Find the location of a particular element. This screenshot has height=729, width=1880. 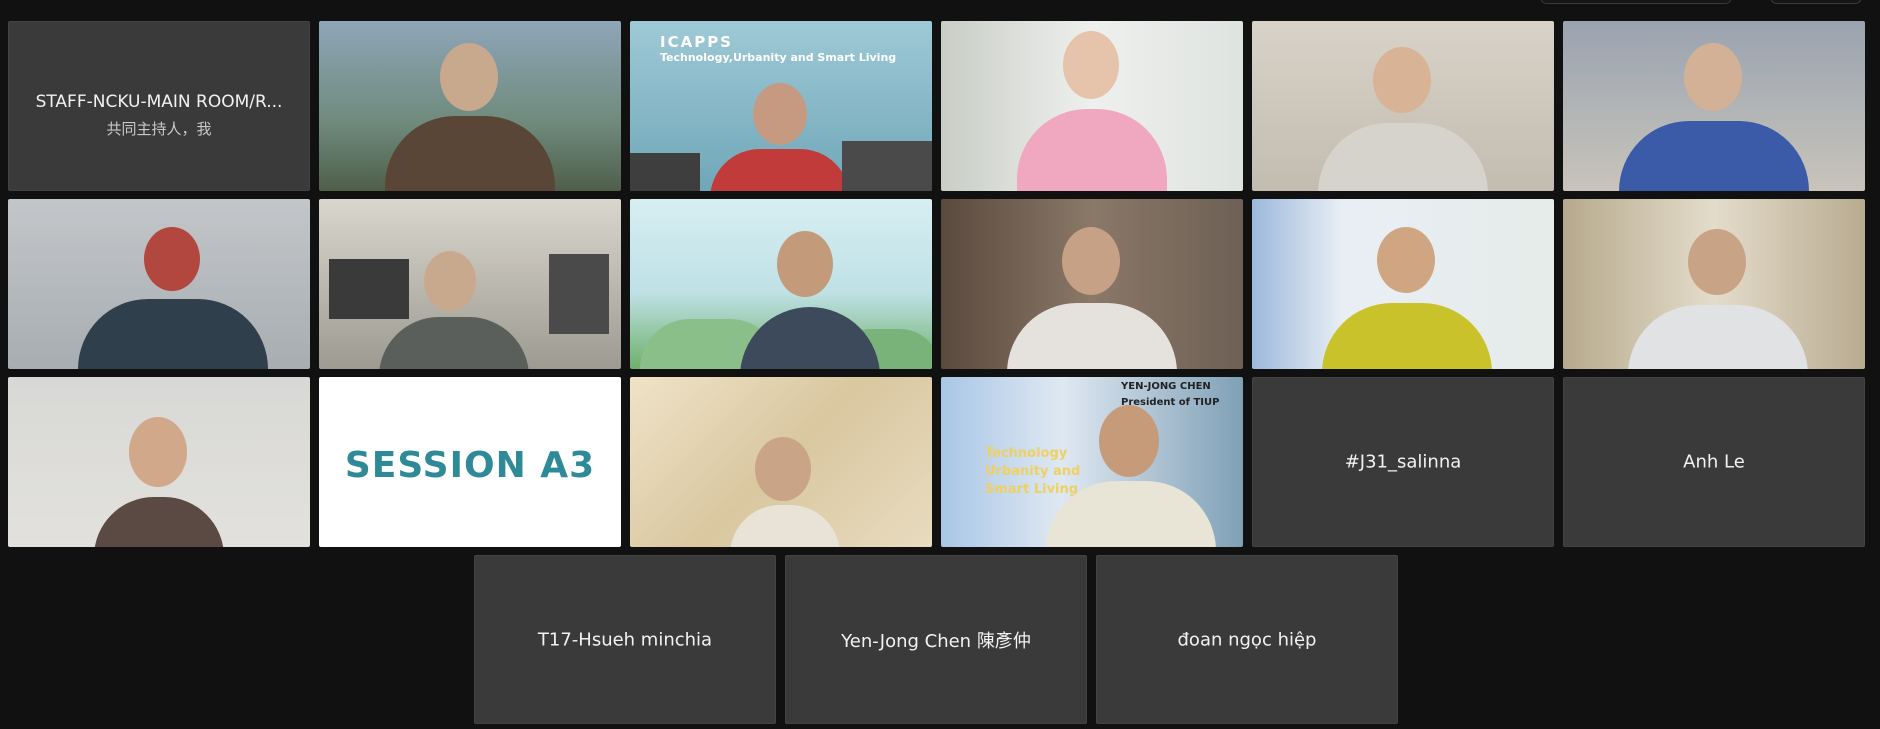

participant-name: đoan ngọc hiệp is located at coordinates (1247, 639).